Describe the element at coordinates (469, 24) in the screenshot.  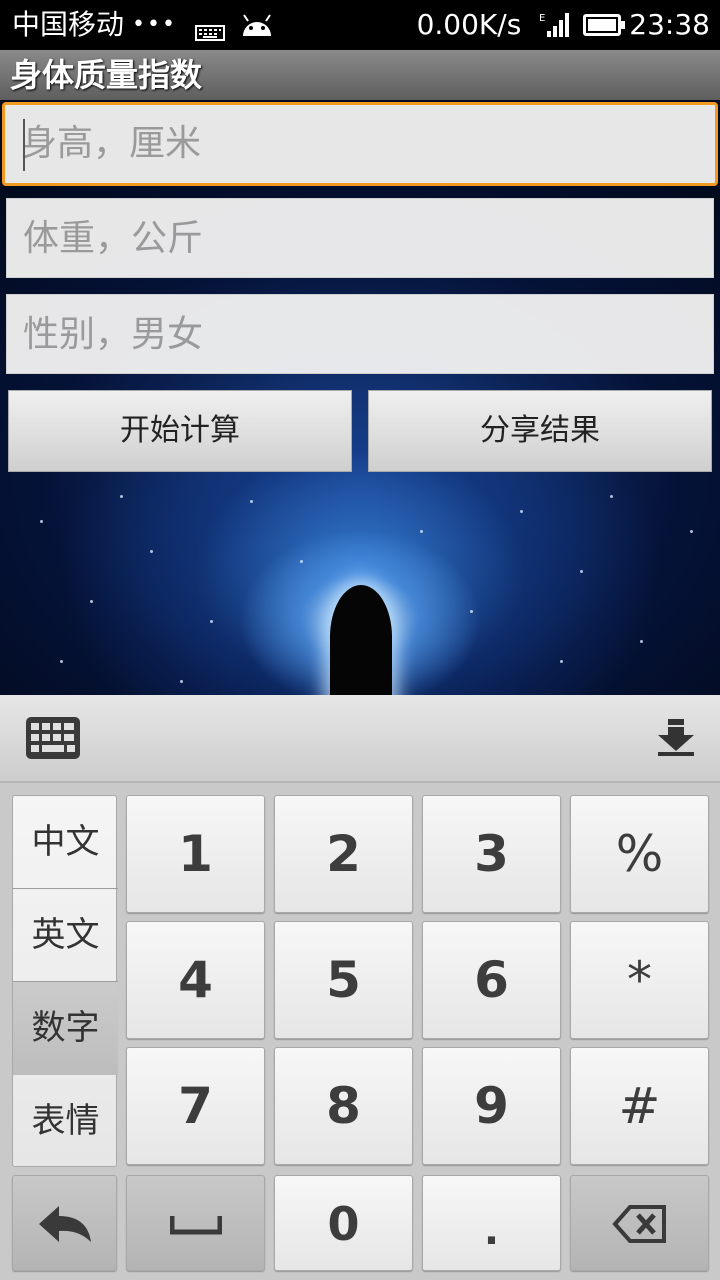
I see `net-speed: 0.00K/s` at that location.